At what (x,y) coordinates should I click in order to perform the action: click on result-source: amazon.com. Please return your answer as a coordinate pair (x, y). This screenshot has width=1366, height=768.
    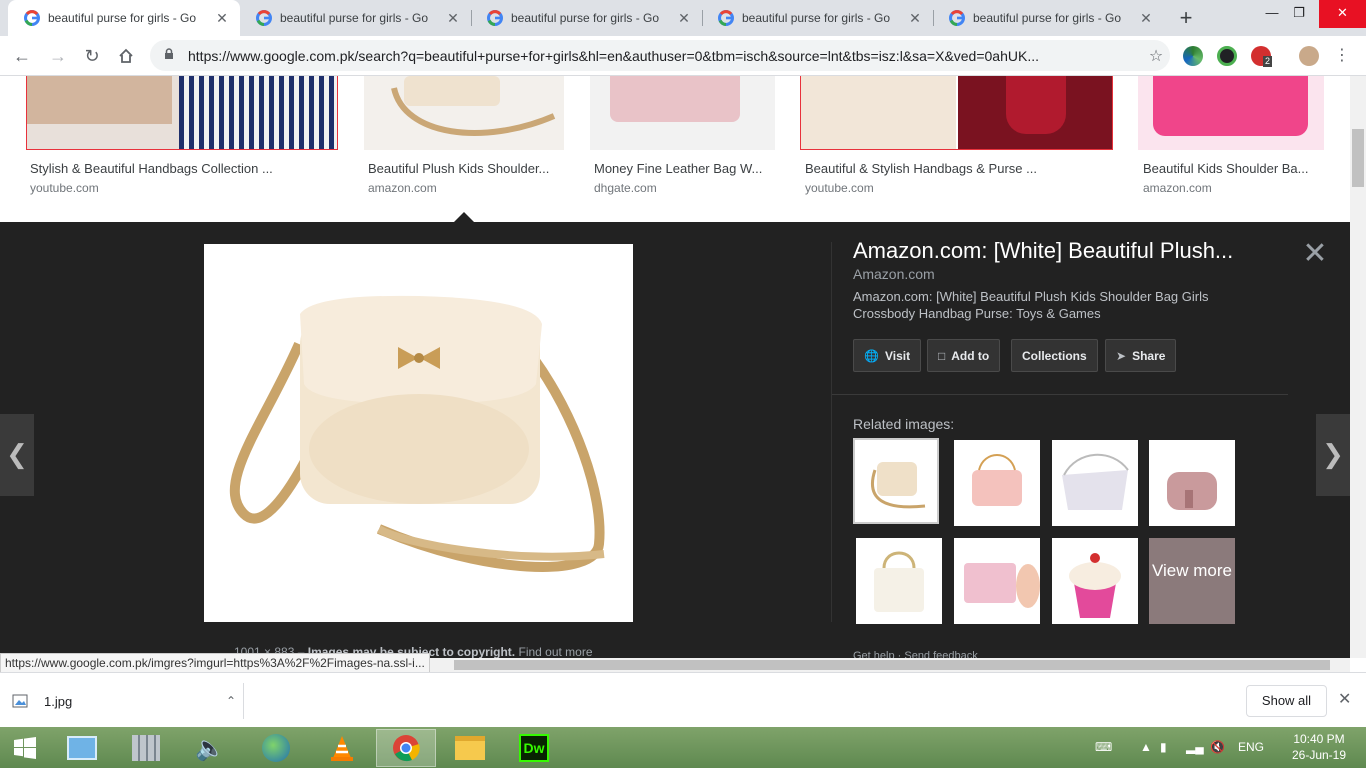
    Looking at the image, I should click on (402, 188).